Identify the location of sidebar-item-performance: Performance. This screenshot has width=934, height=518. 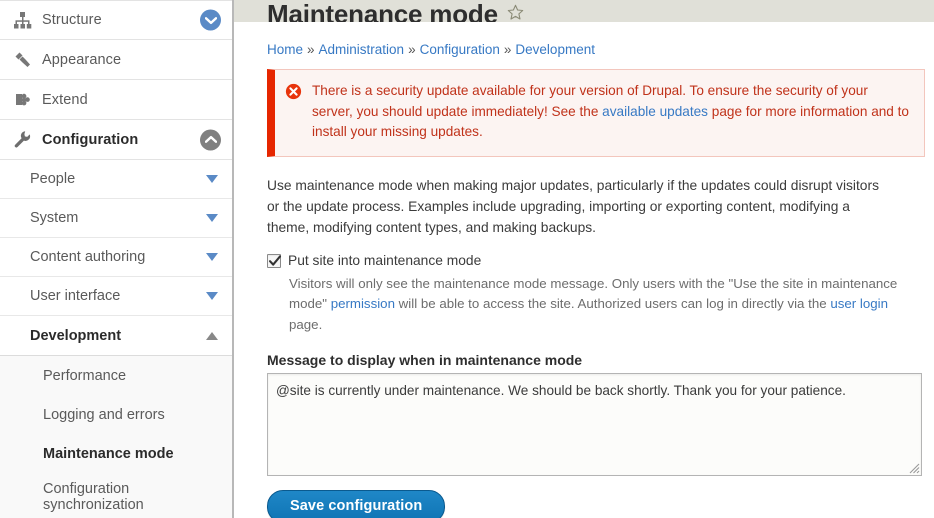
(116, 375).